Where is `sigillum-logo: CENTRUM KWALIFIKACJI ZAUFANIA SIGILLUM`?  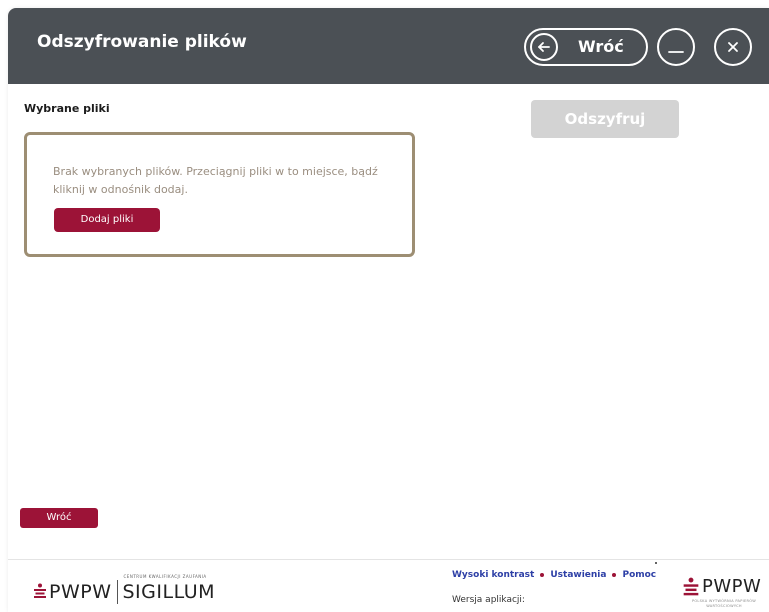 sigillum-logo: CENTRUM KWALIFIKACJI ZAUFANIA SIGILLUM is located at coordinates (169, 588).